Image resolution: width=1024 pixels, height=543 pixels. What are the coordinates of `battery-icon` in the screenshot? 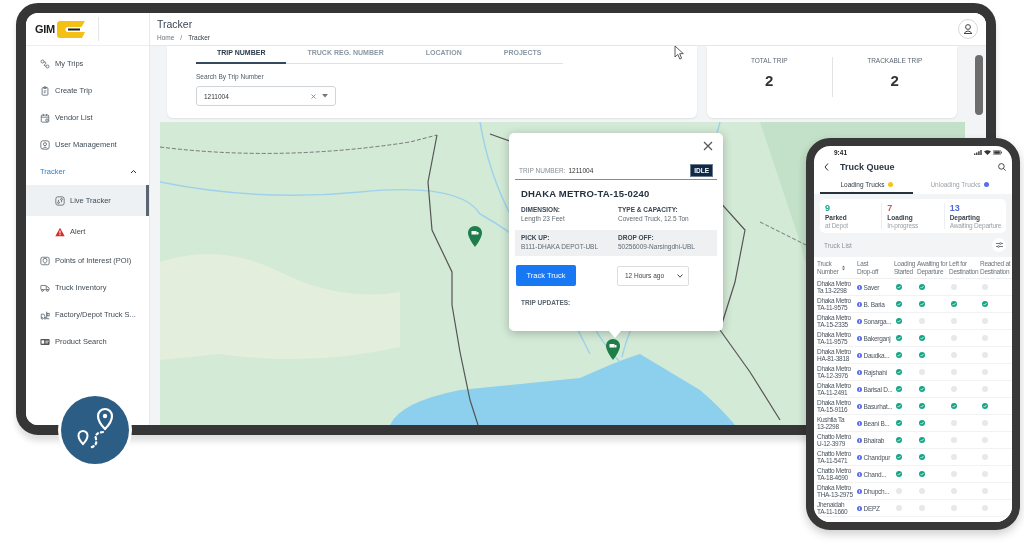 It's located at (997, 152).